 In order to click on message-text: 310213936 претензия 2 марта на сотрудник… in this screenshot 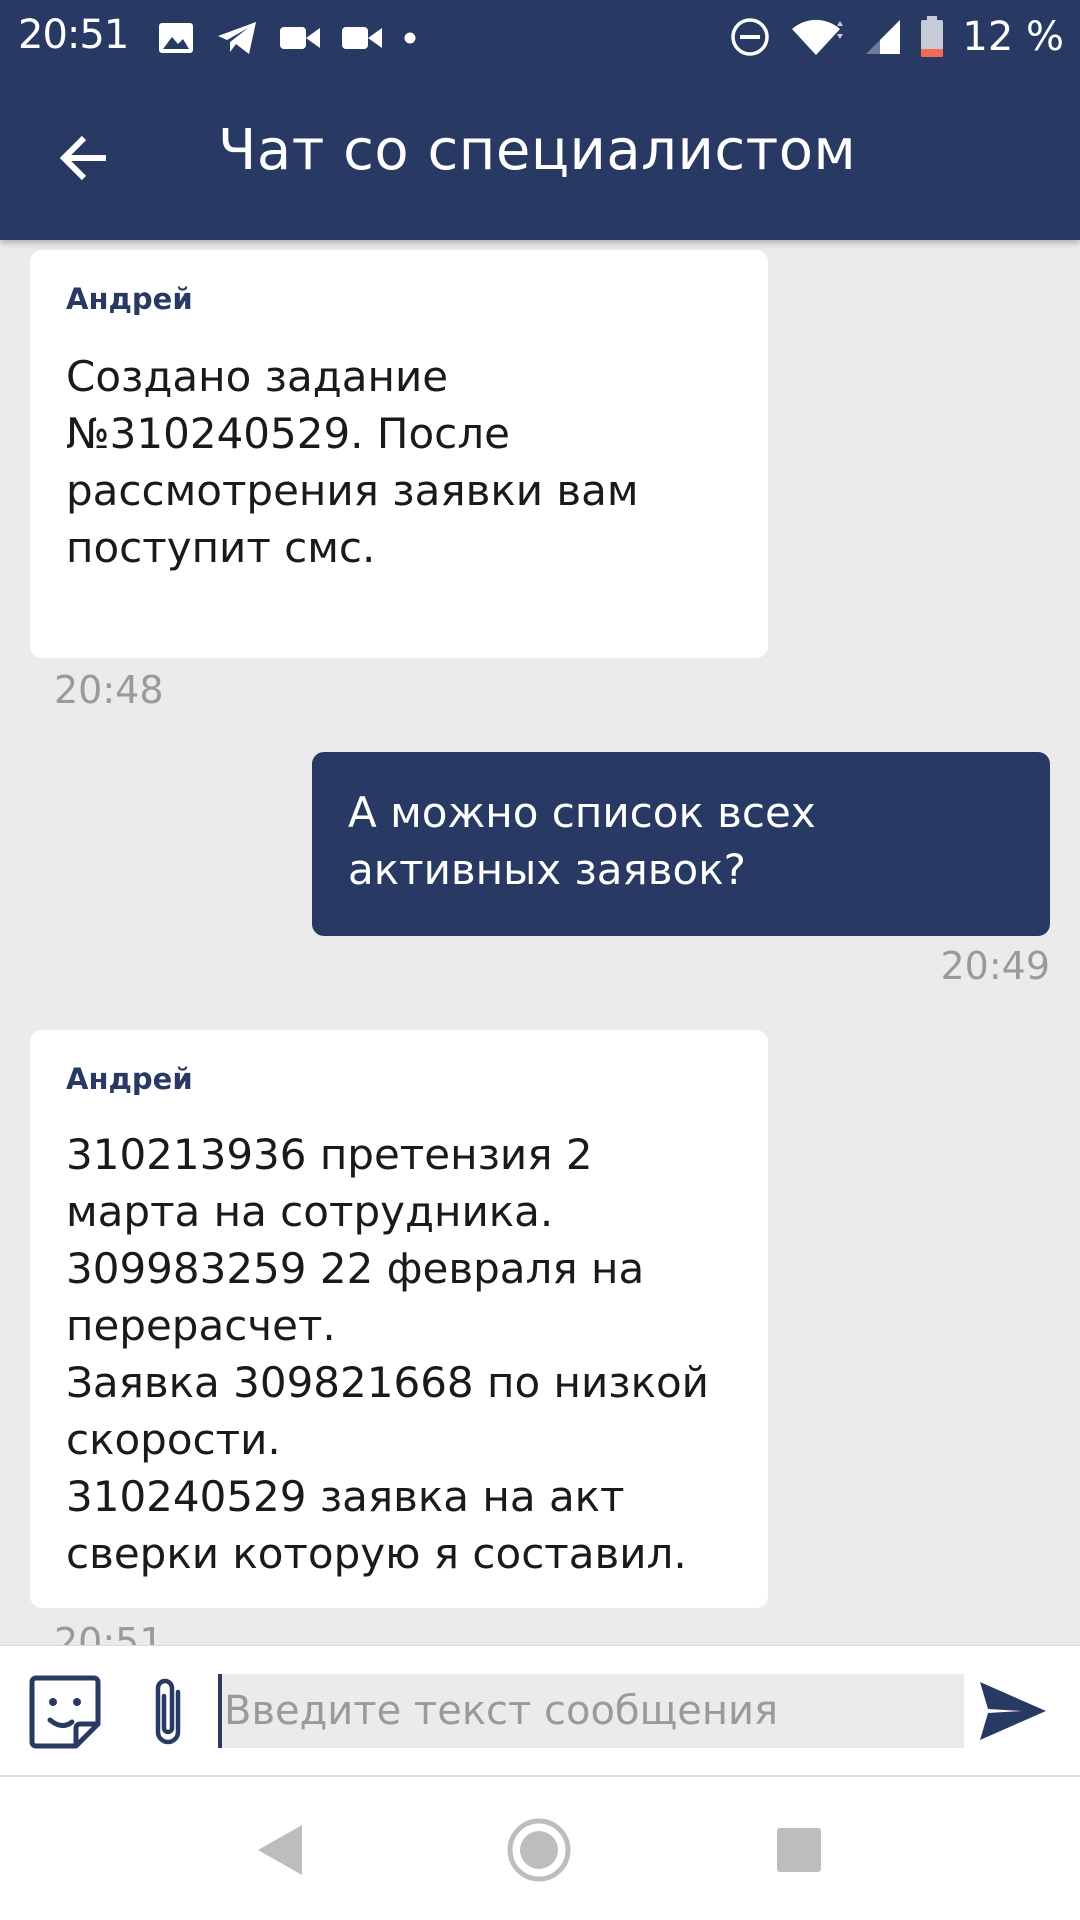, I will do `click(387, 1354)`.